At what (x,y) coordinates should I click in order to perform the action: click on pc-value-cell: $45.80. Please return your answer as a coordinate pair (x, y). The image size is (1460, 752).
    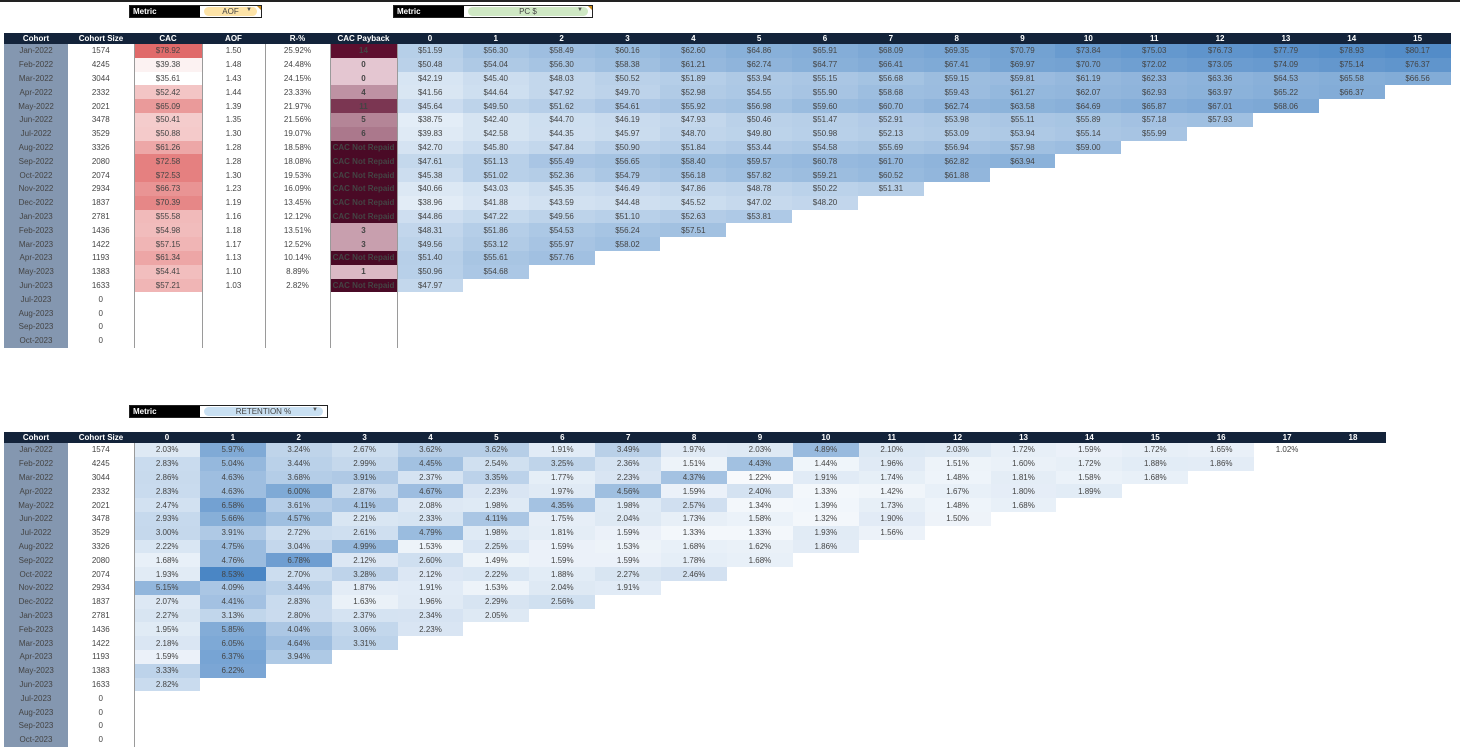
    Looking at the image, I should click on (495, 147).